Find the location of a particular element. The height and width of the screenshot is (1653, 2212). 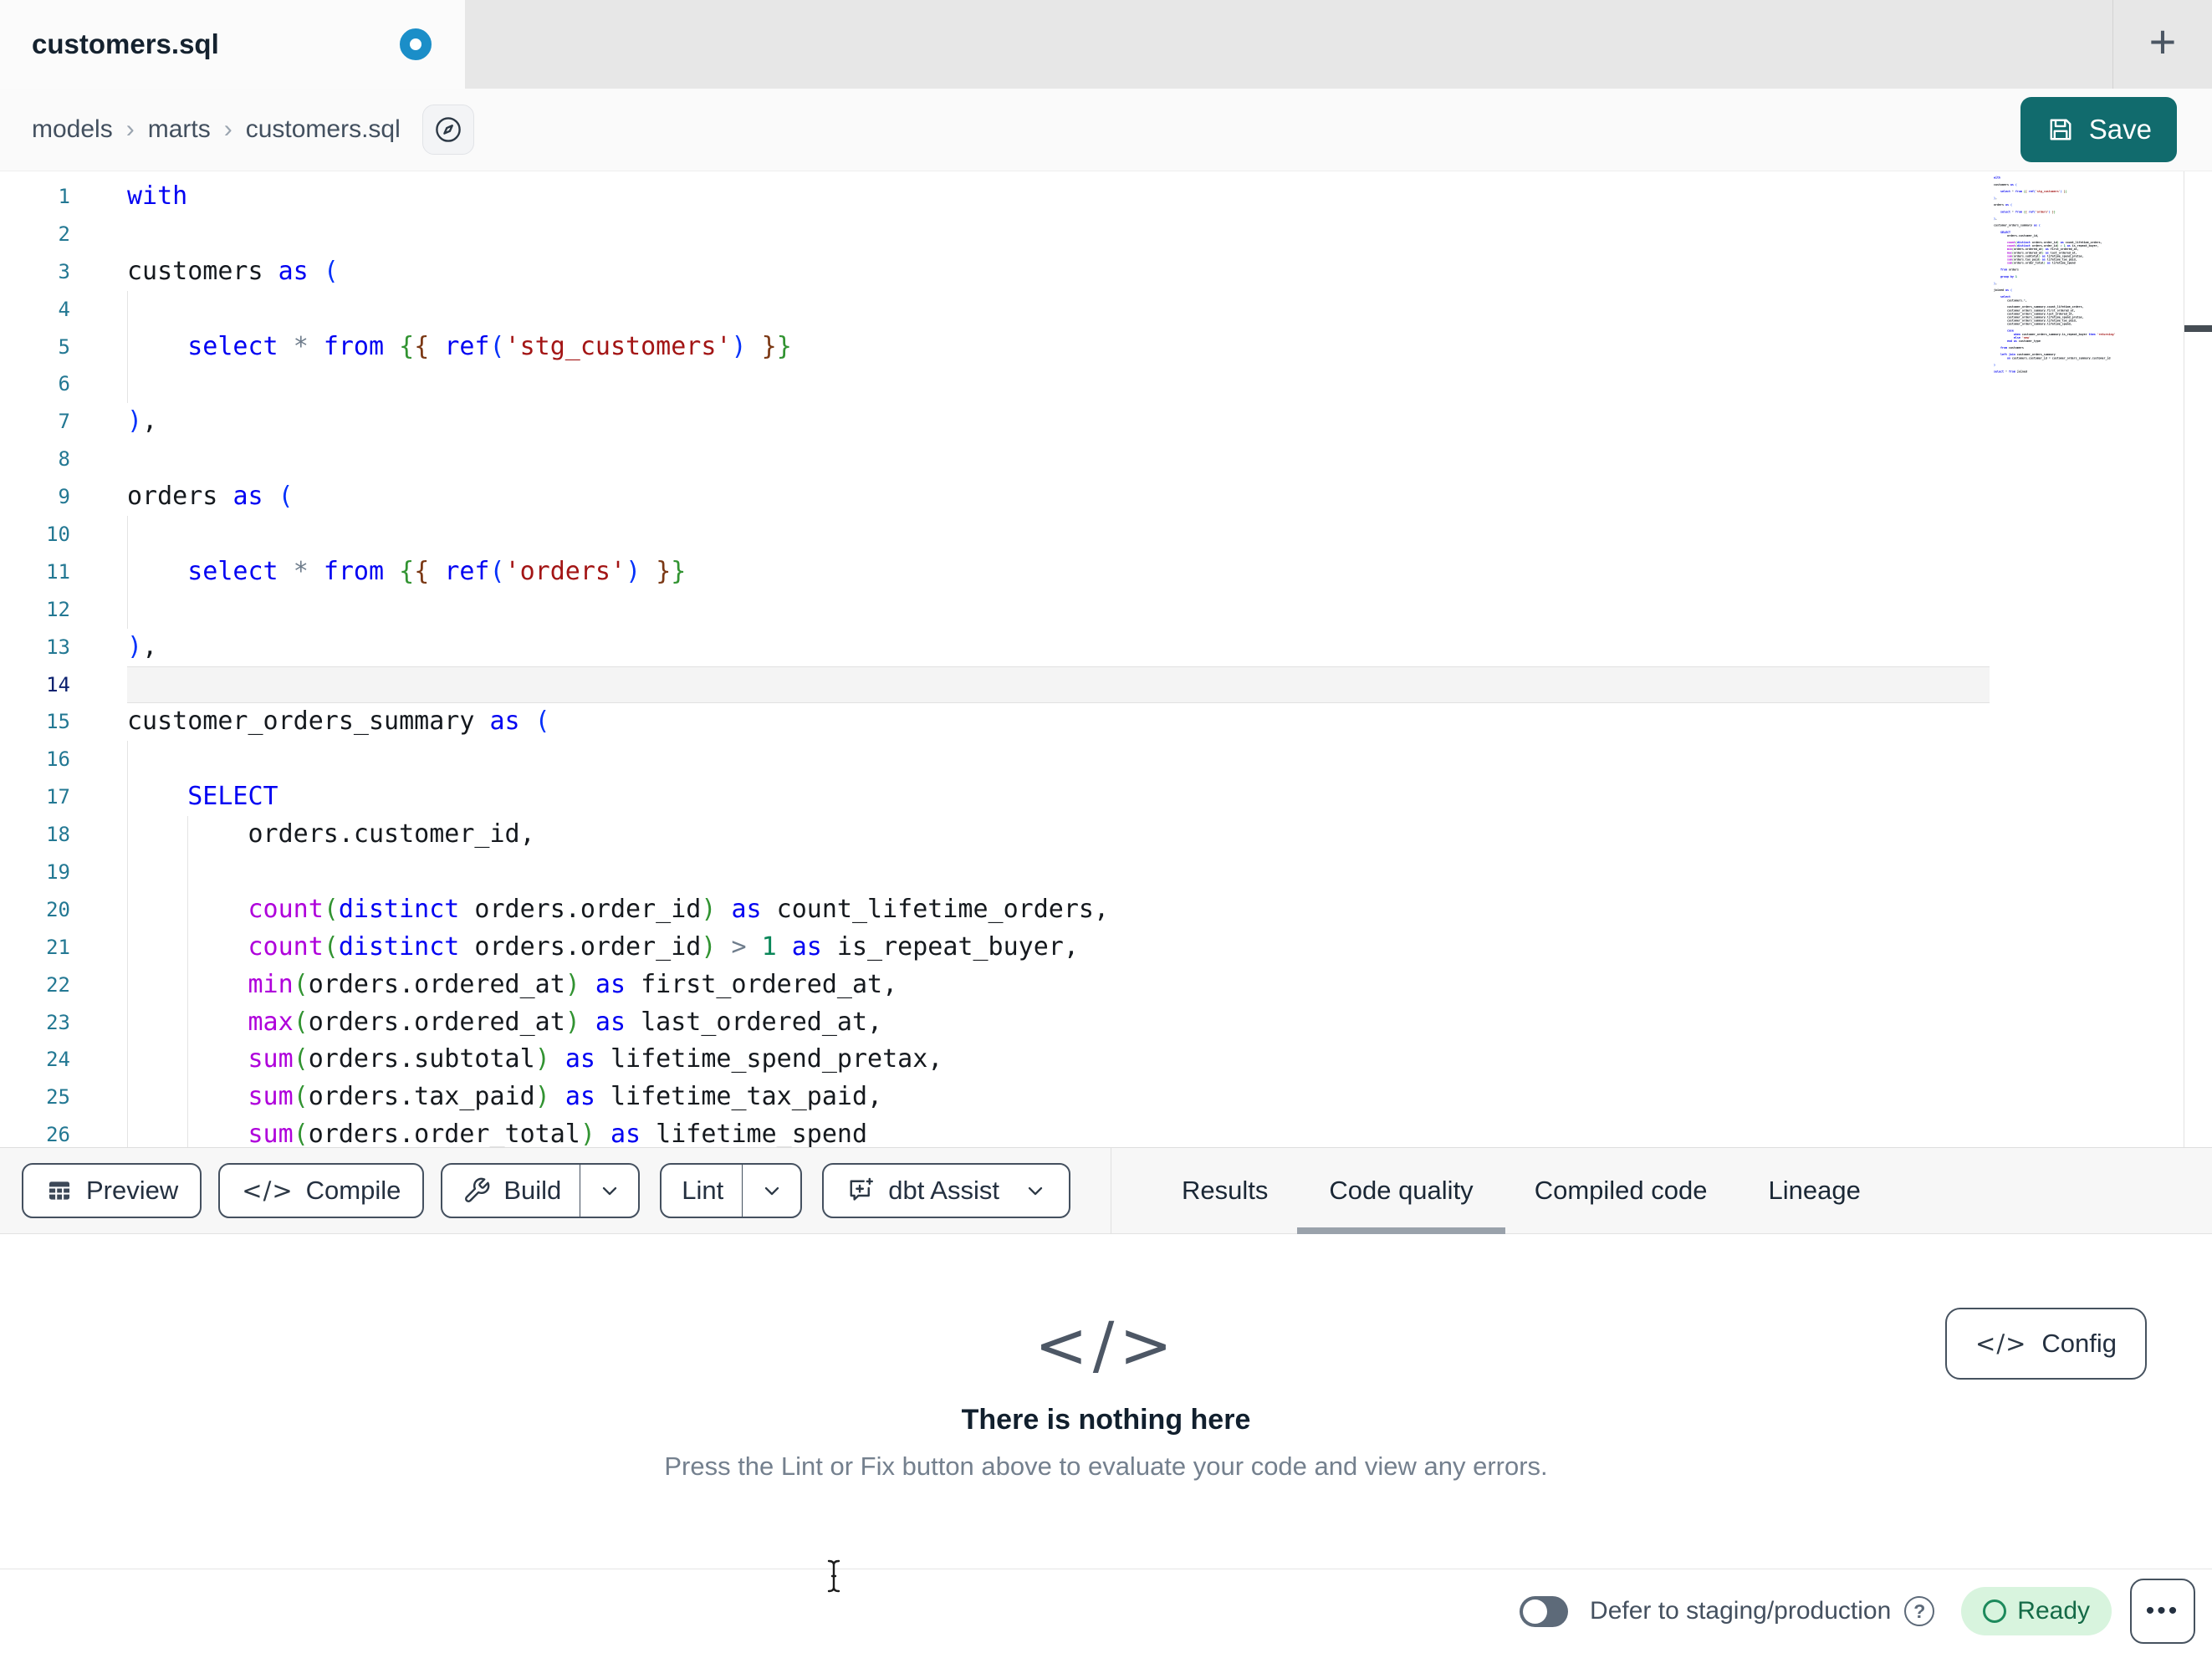

ellipsis-icon: ••• is located at coordinates (2162, 1611).